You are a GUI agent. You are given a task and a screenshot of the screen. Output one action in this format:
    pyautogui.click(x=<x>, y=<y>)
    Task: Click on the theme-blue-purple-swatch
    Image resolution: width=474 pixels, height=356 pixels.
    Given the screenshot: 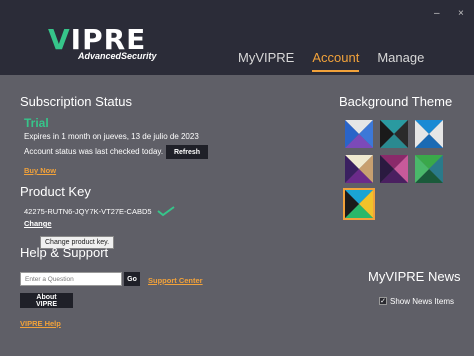 What is the action you would take?
    pyautogui.click(x=359, y=134)
    